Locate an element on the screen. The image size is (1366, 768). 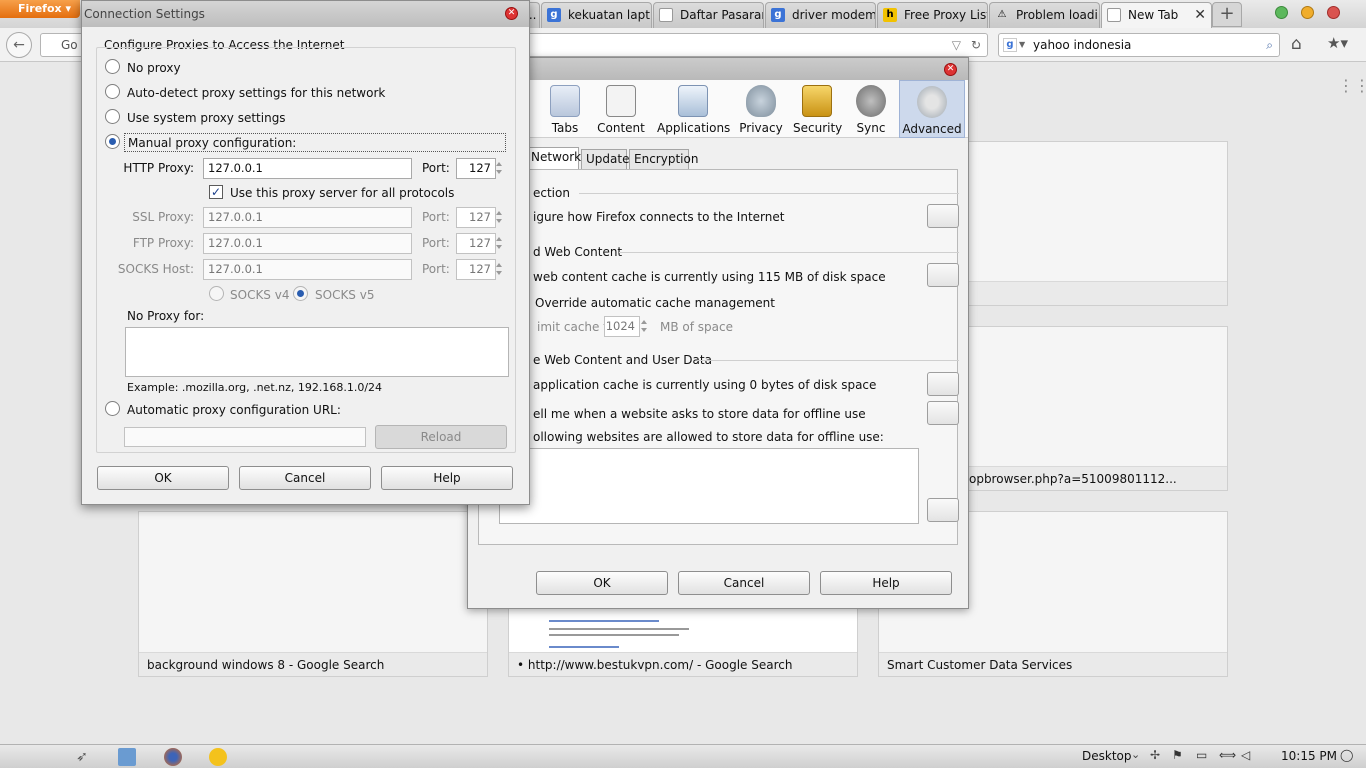
ftp-proxy-label: FTP Proxy: is located at coordinates (163, 243).